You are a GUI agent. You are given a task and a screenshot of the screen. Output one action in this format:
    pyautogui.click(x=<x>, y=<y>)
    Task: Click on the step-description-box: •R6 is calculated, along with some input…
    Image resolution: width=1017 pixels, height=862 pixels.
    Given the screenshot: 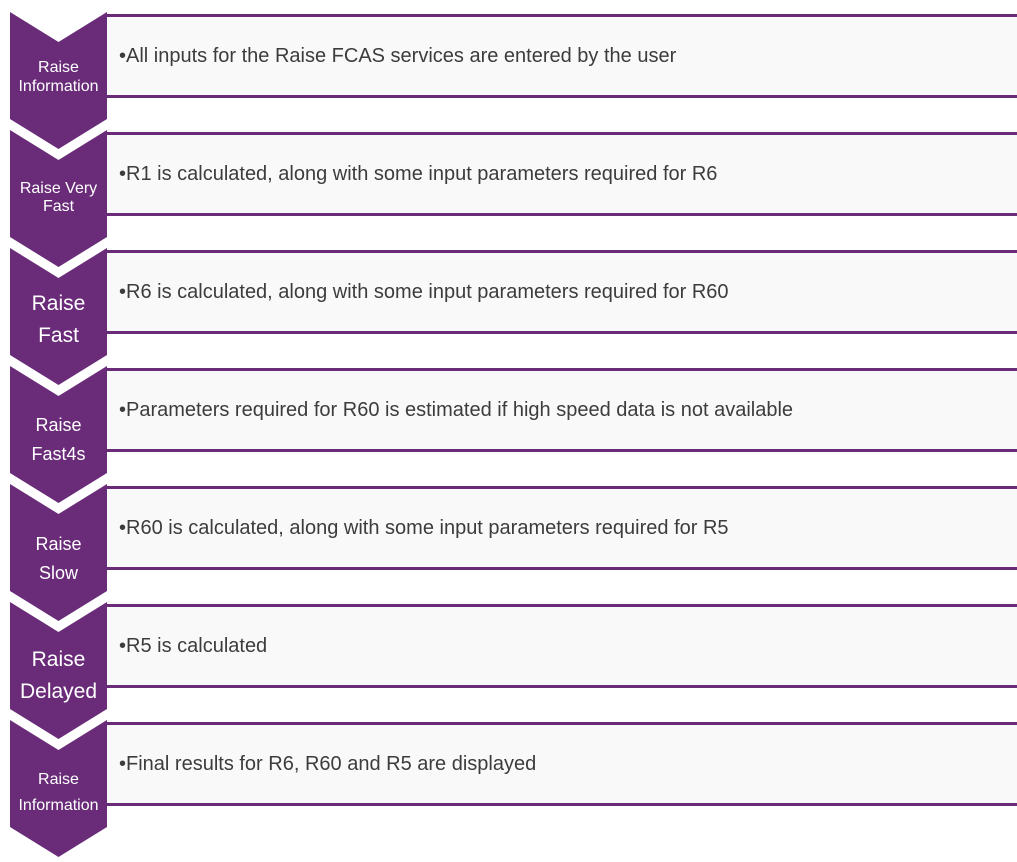 What is the action you would take?
    pyautogui.click(x=562, y=292)
    